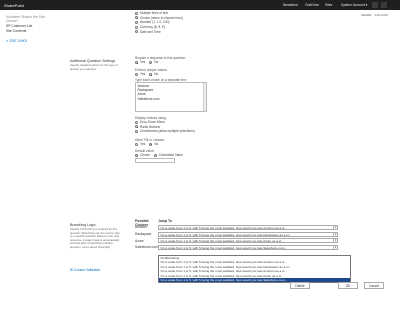  I want to click on col-possible-choices: Possible Choices, so click(142, 223).